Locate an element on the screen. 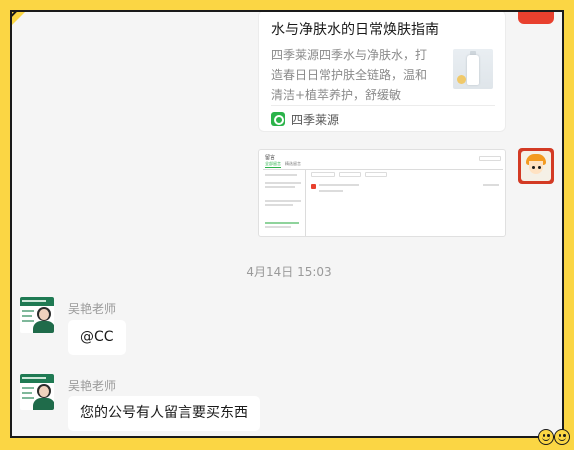 This screenshot has width=574, height=450. message-timestamp: 4月14日 15:03 is located at coordinates (289, 272).